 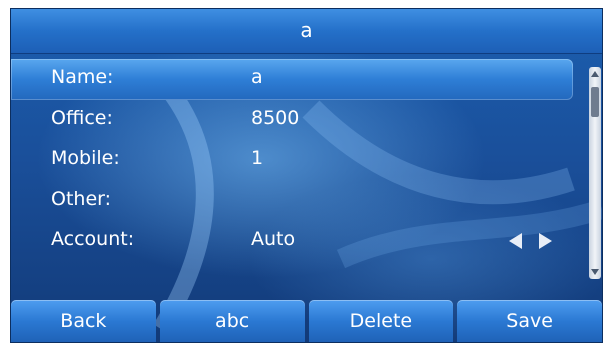 What do you see at coordinates (85, 158) in the screenshot?
I see `field-label: Mobile:` at bounding box center [85, 158].